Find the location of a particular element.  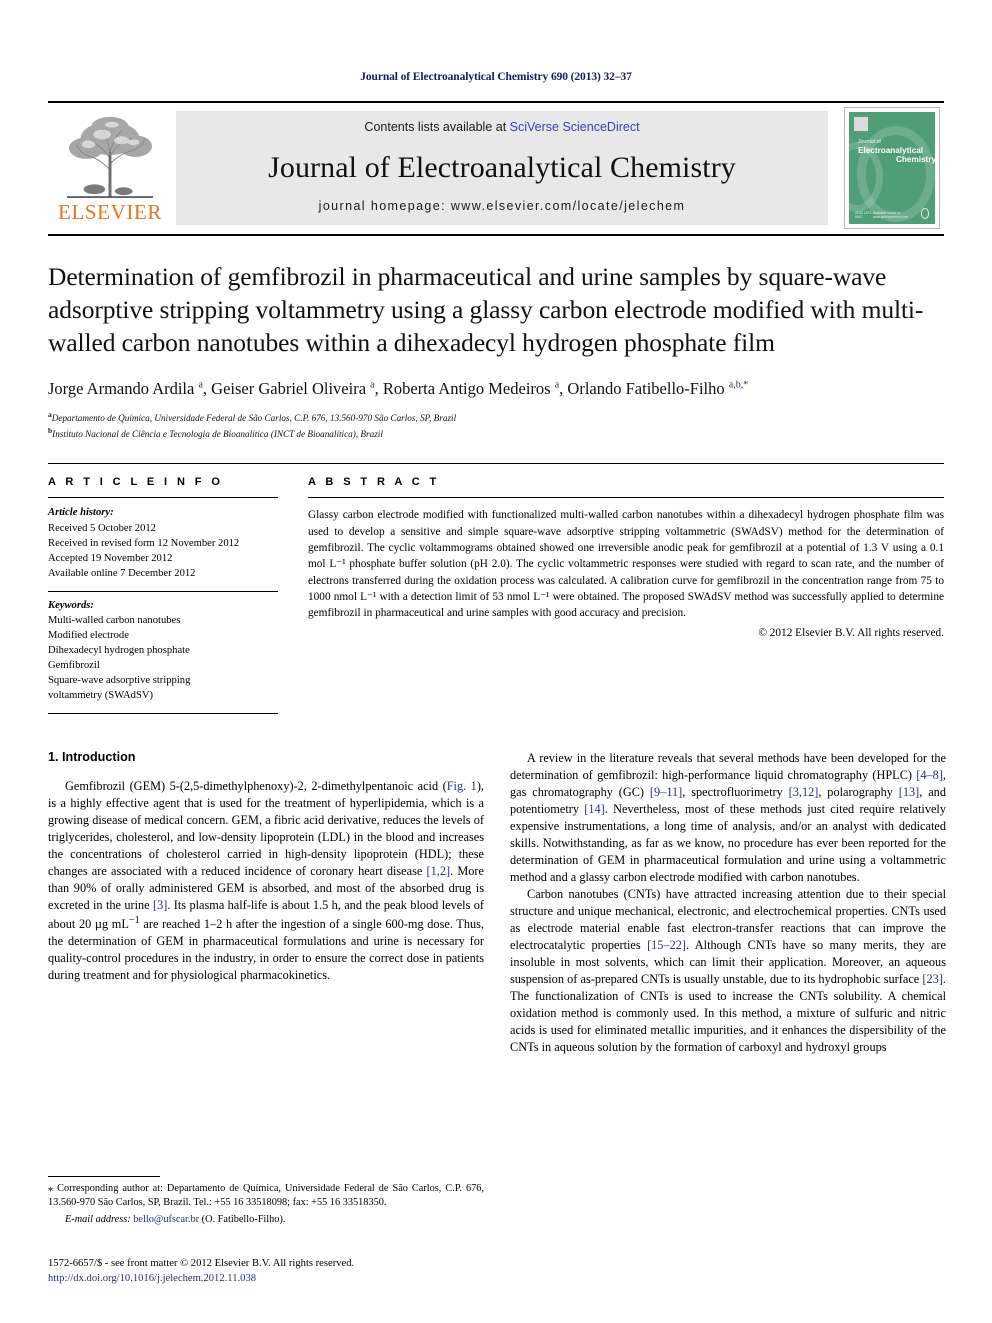

elsevier-tree-icon is located at coordinates (110, 157).